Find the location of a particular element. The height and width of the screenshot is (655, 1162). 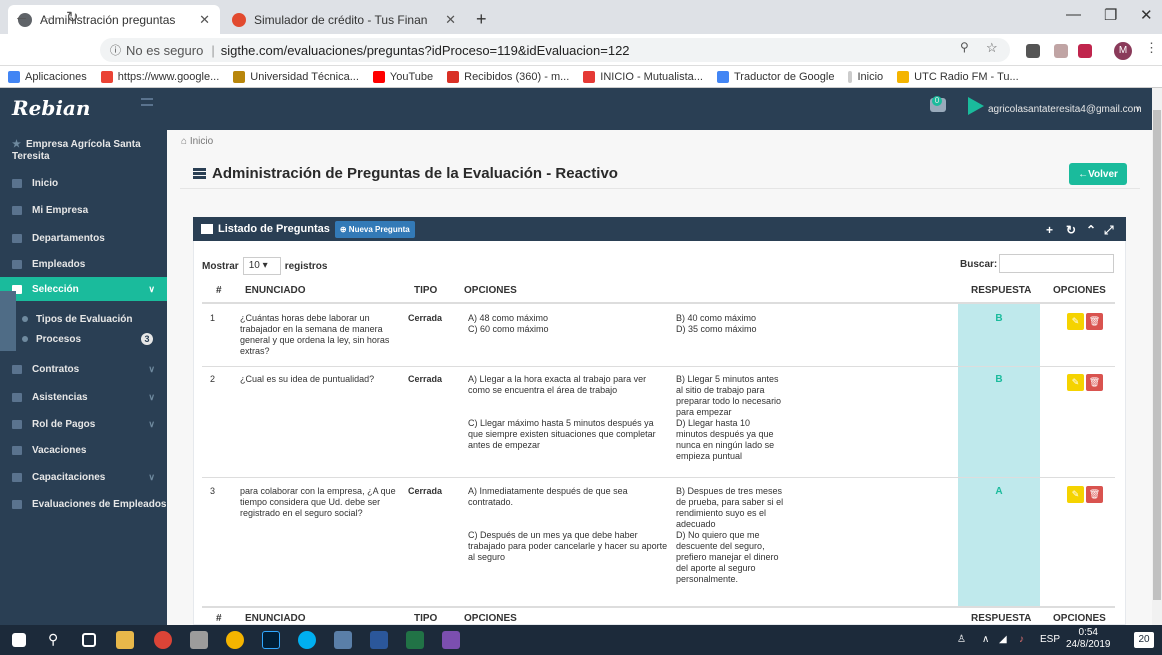

tab-simulador: Simulador de crédito - Tus Finan ✕ is located at coordinates (344, 19).